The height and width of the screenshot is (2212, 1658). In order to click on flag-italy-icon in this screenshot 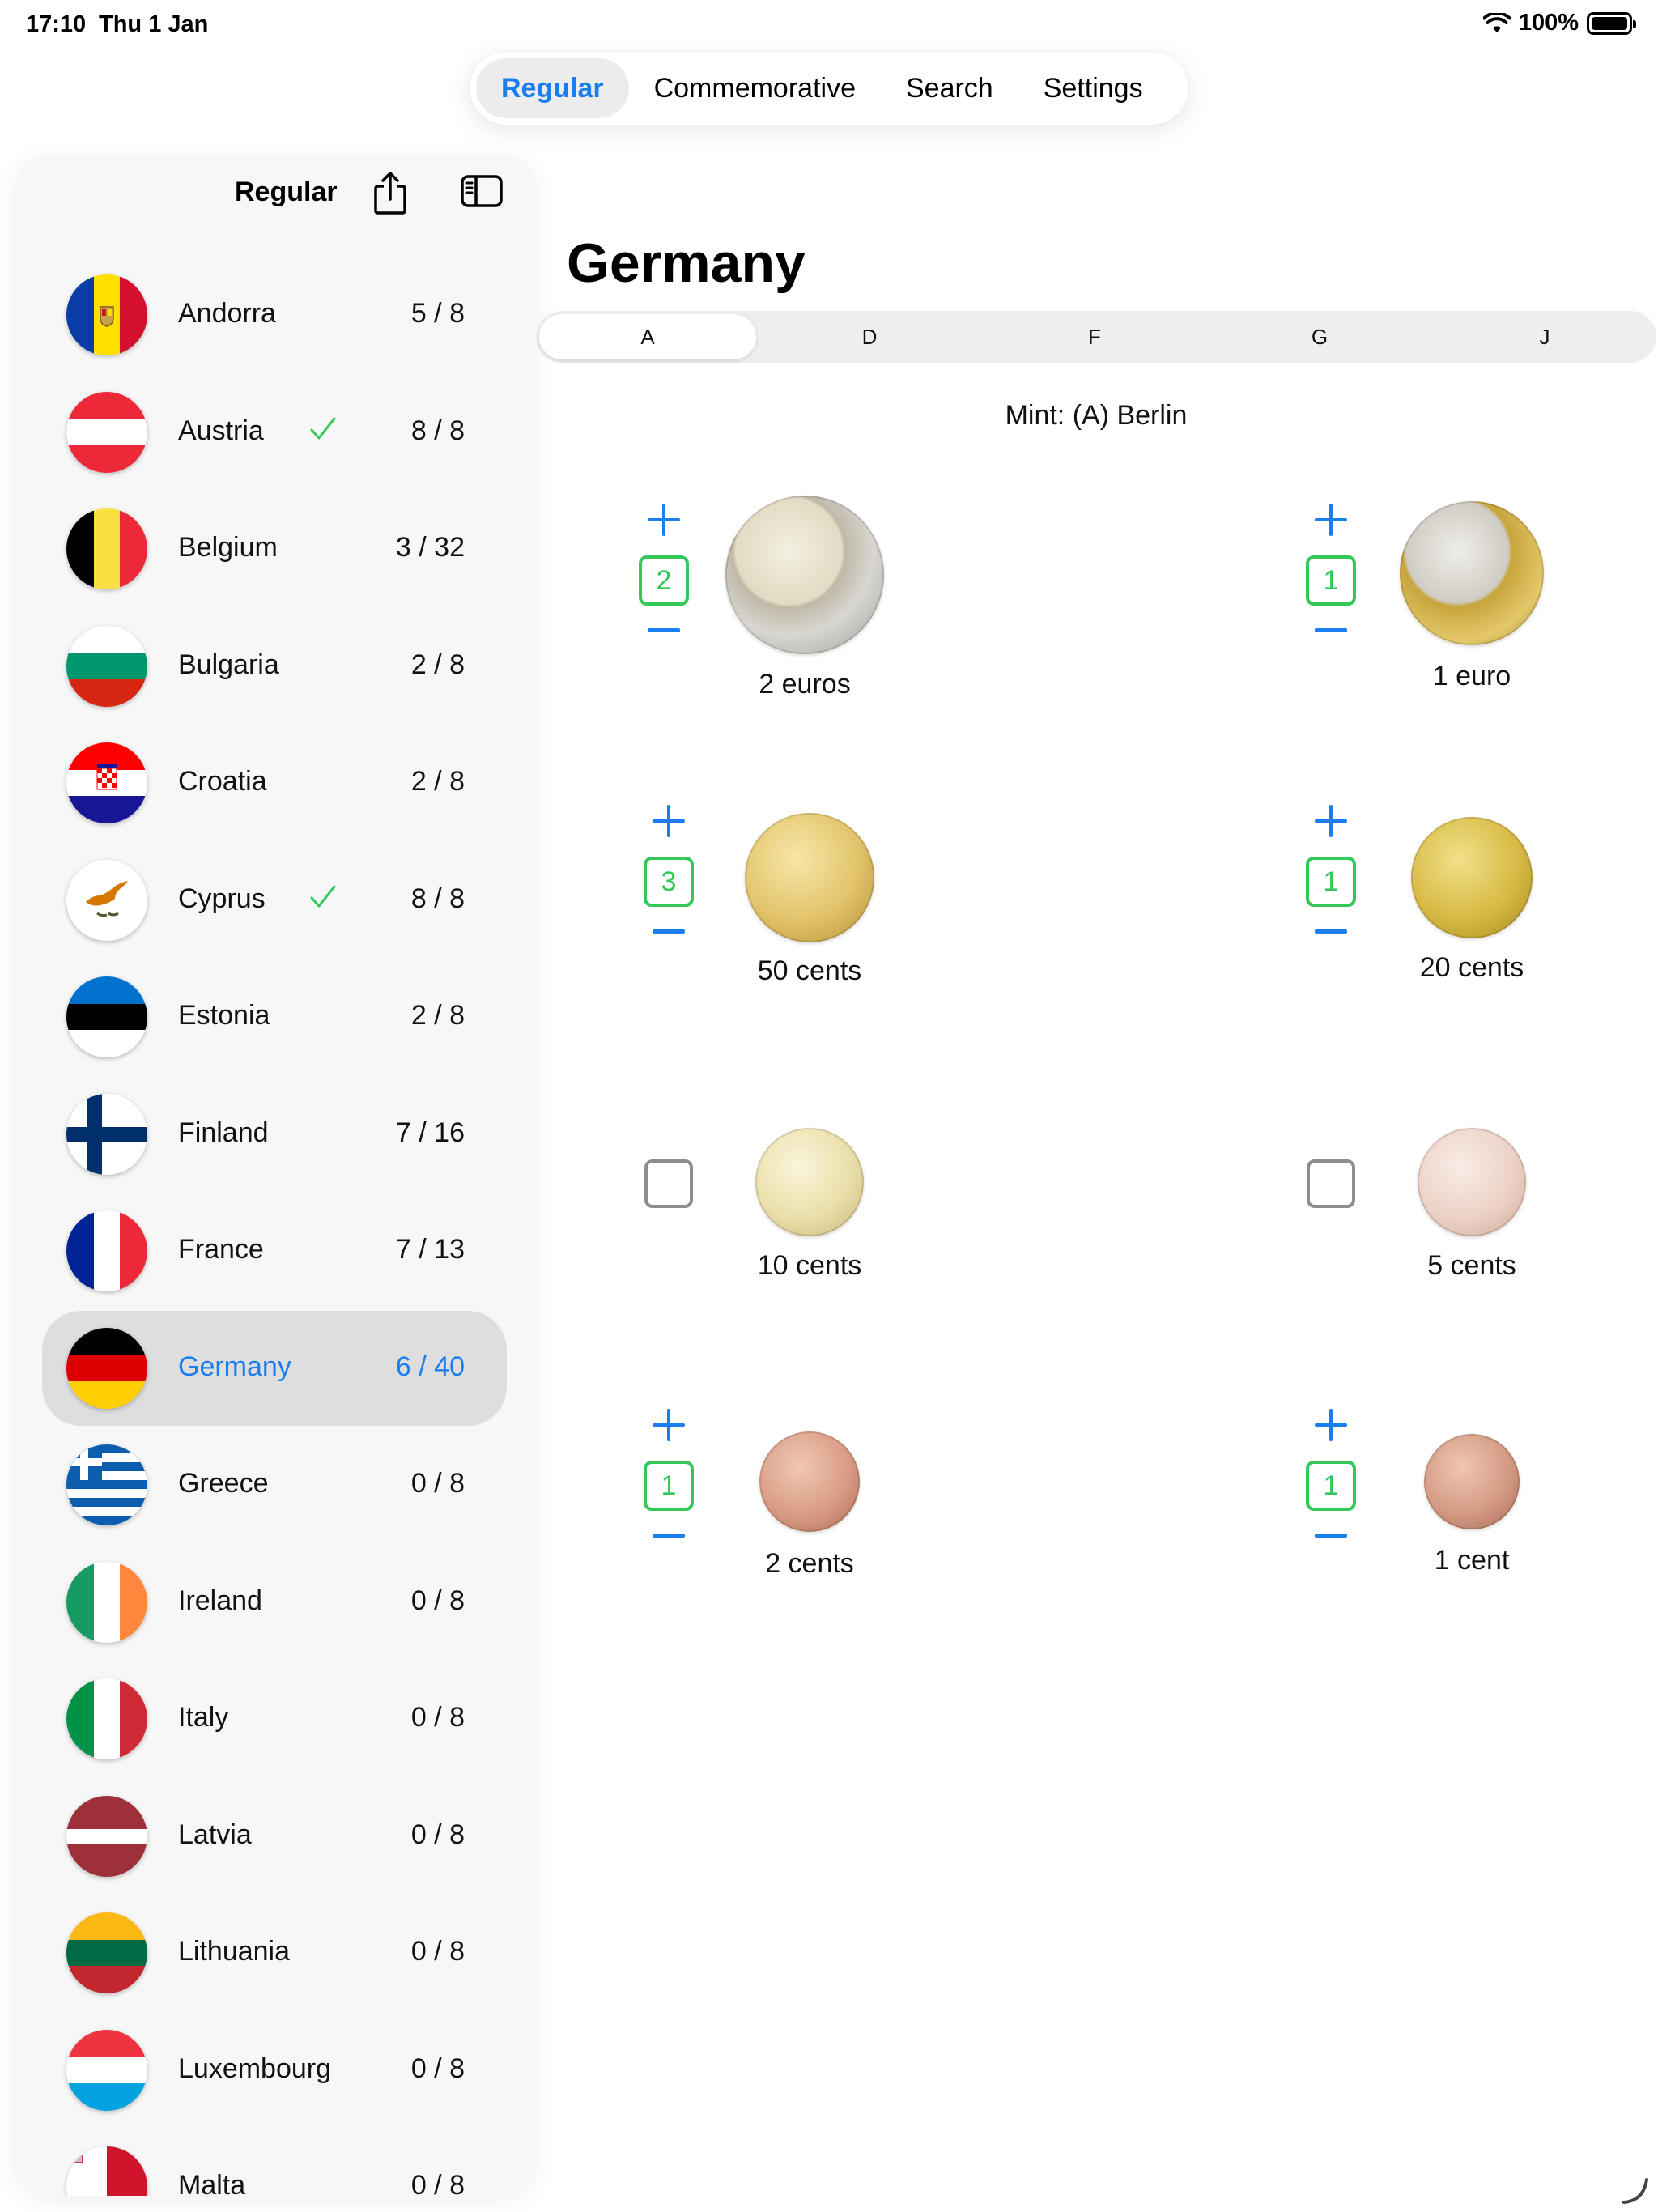, I will do `click(106, 1719)`.